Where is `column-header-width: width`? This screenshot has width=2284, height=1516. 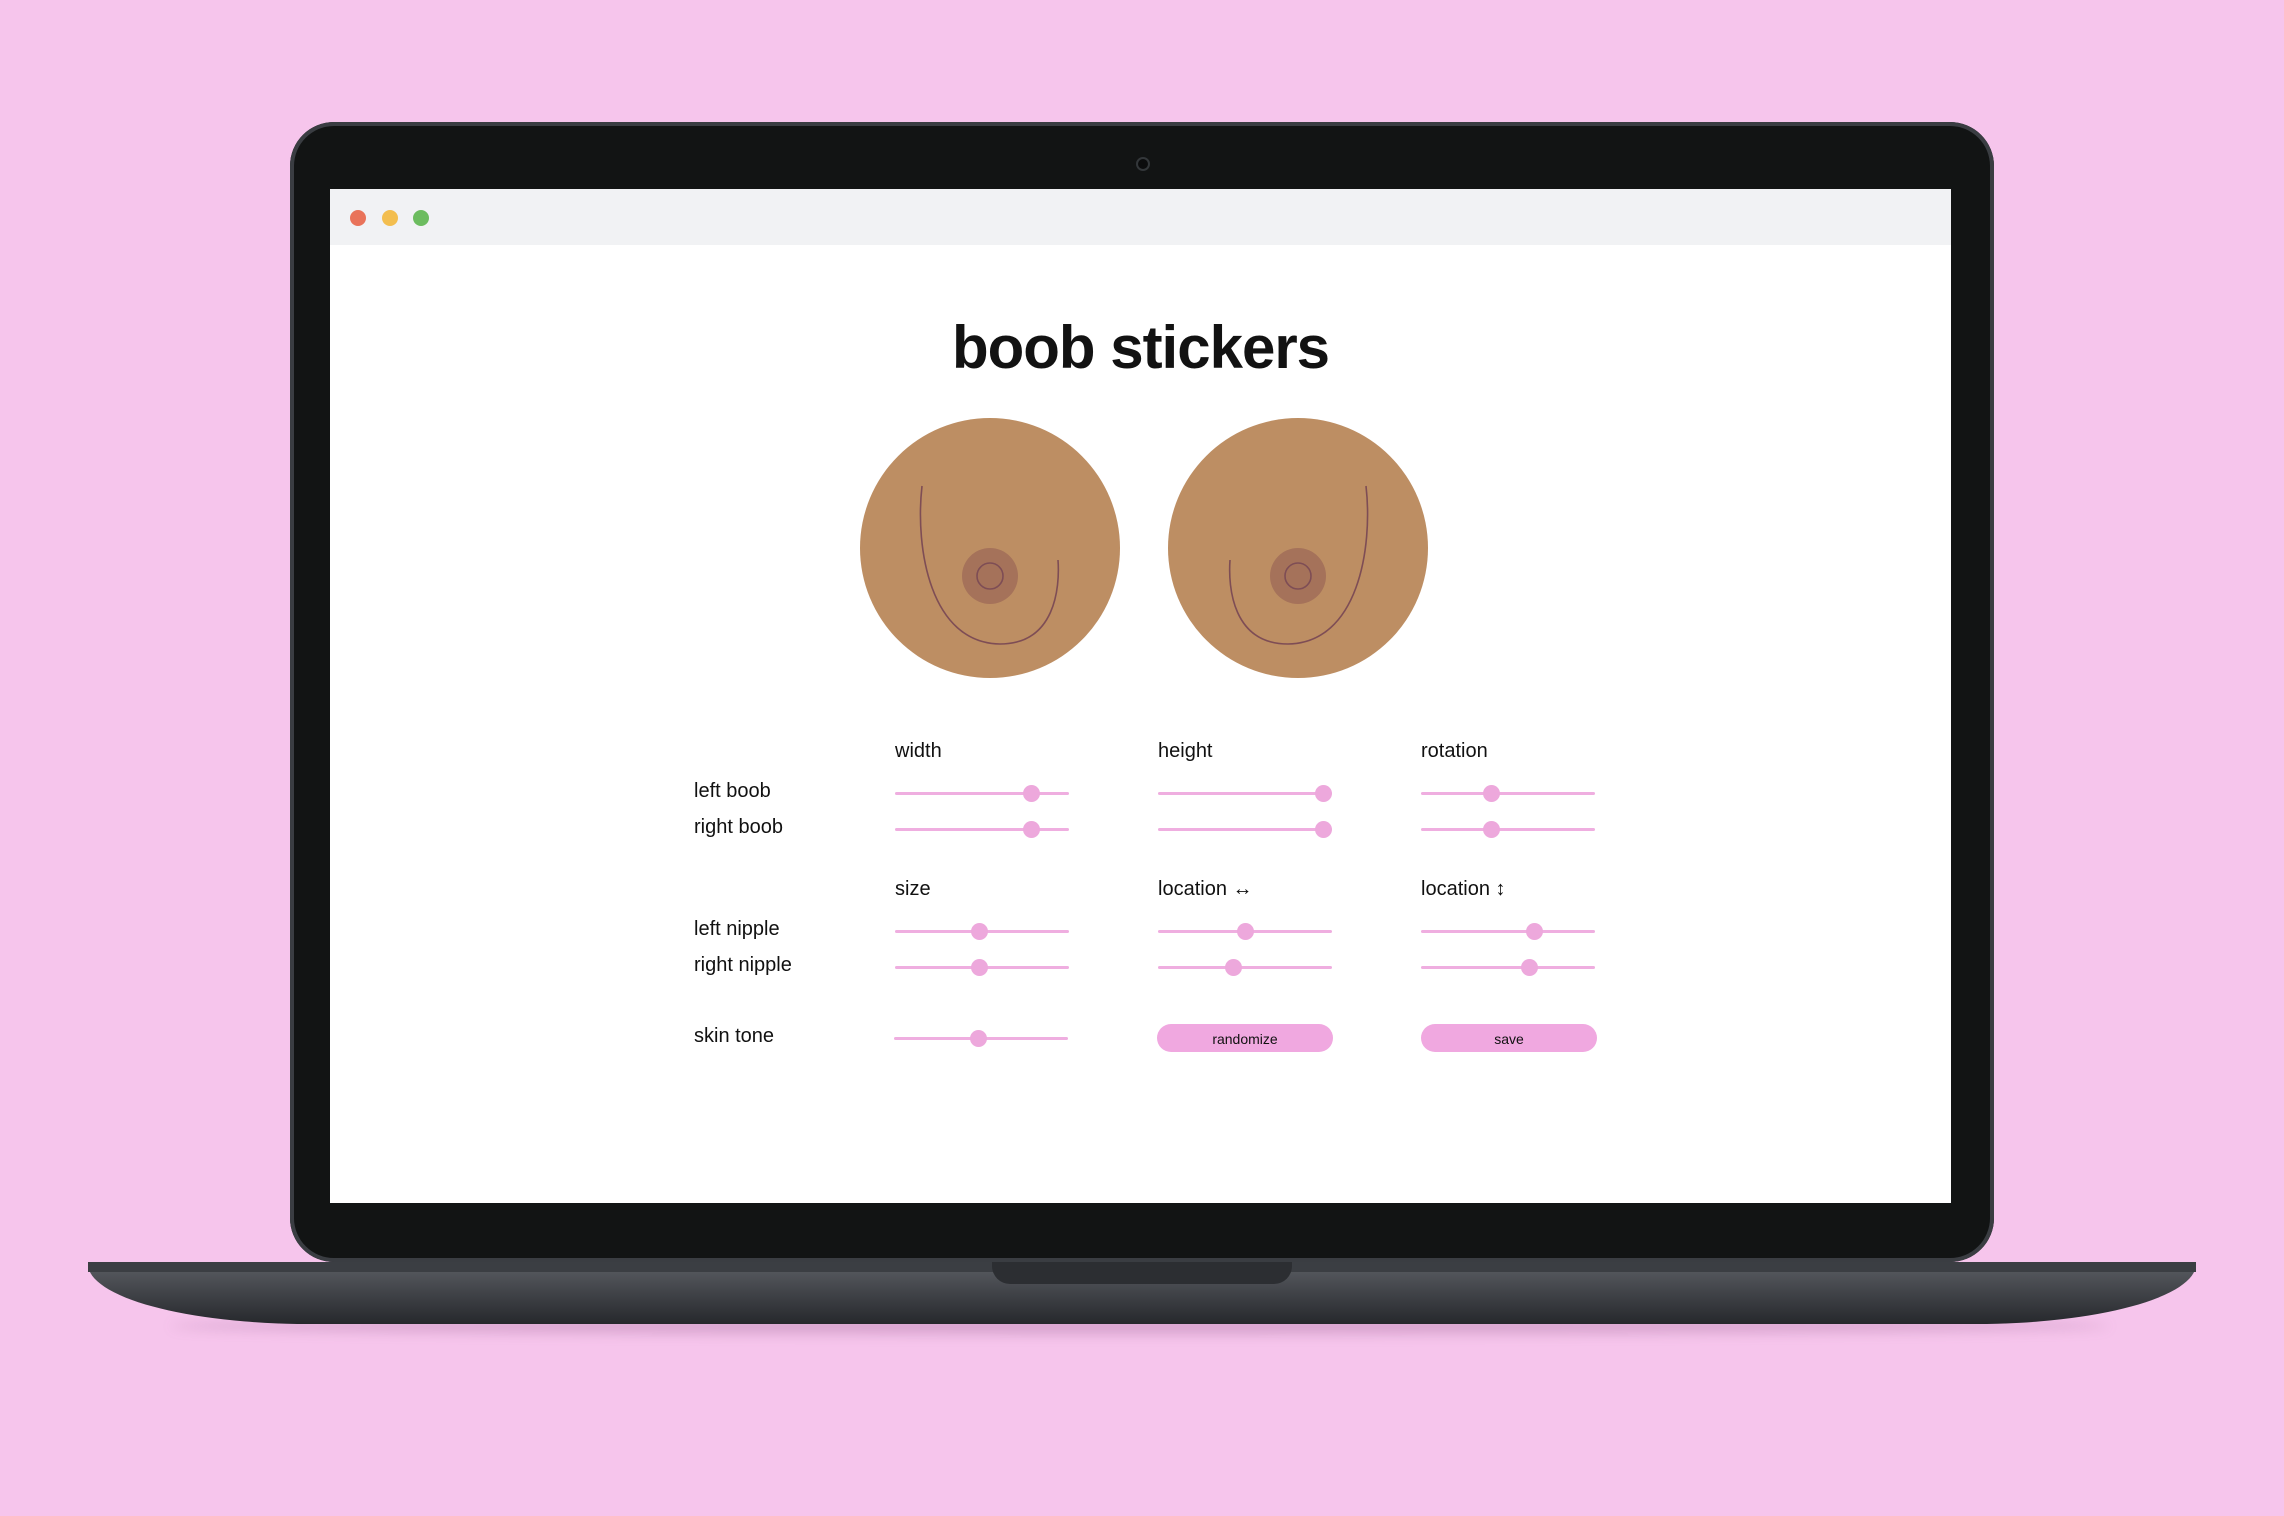
column-header-width: width is located at coordinates (918, 751).